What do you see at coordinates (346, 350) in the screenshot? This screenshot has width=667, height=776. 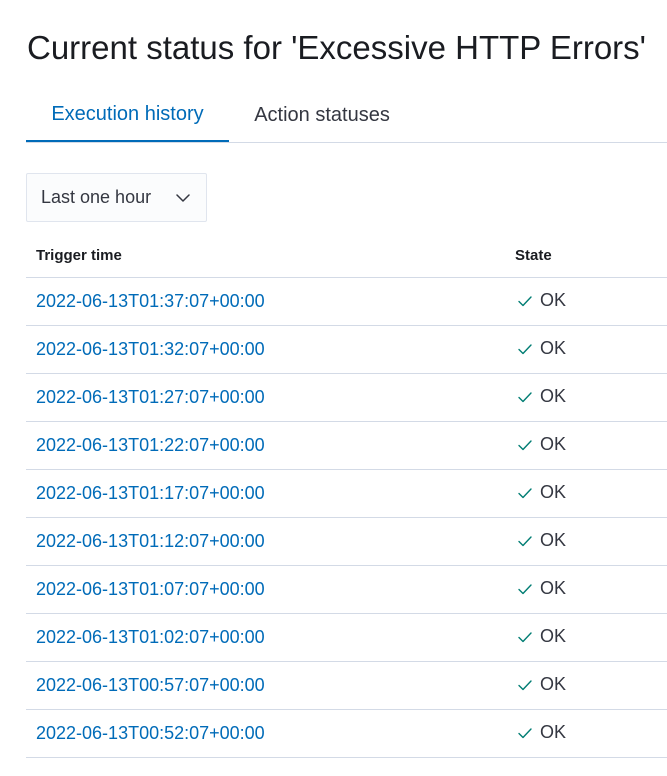 I see `table-row: 2022-06-13T01:32:07+00:00 OK` at bounding box center [346, 350].